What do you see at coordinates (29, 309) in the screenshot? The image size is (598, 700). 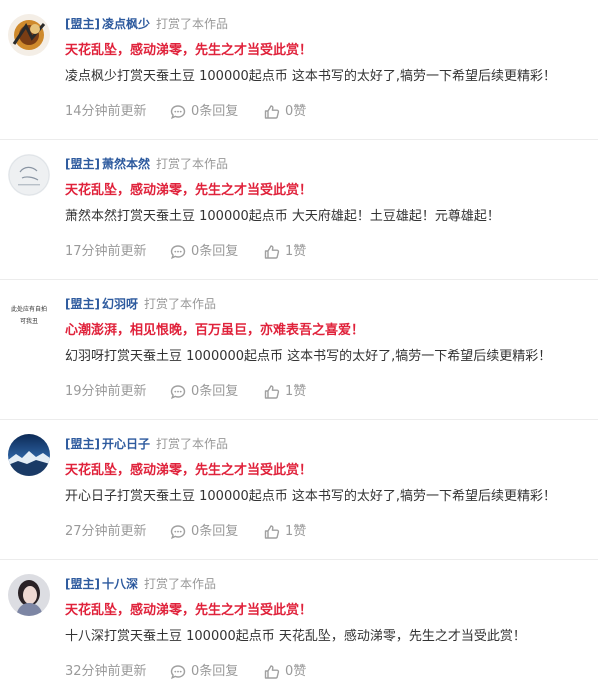 I see `avatar-caption-line-1: 此处应有自拍` at bounding box center [29, 309].